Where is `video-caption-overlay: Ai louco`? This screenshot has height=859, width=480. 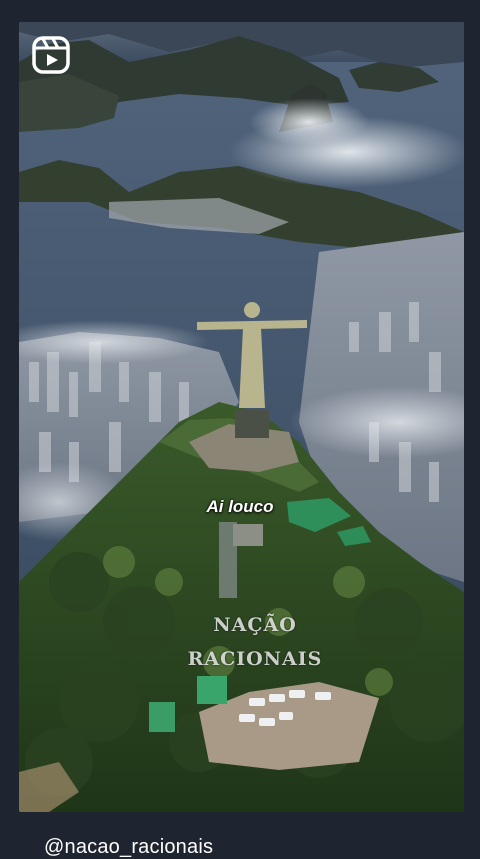
video-caption-overlay: Ai louco is located at coordinates (240, 506).